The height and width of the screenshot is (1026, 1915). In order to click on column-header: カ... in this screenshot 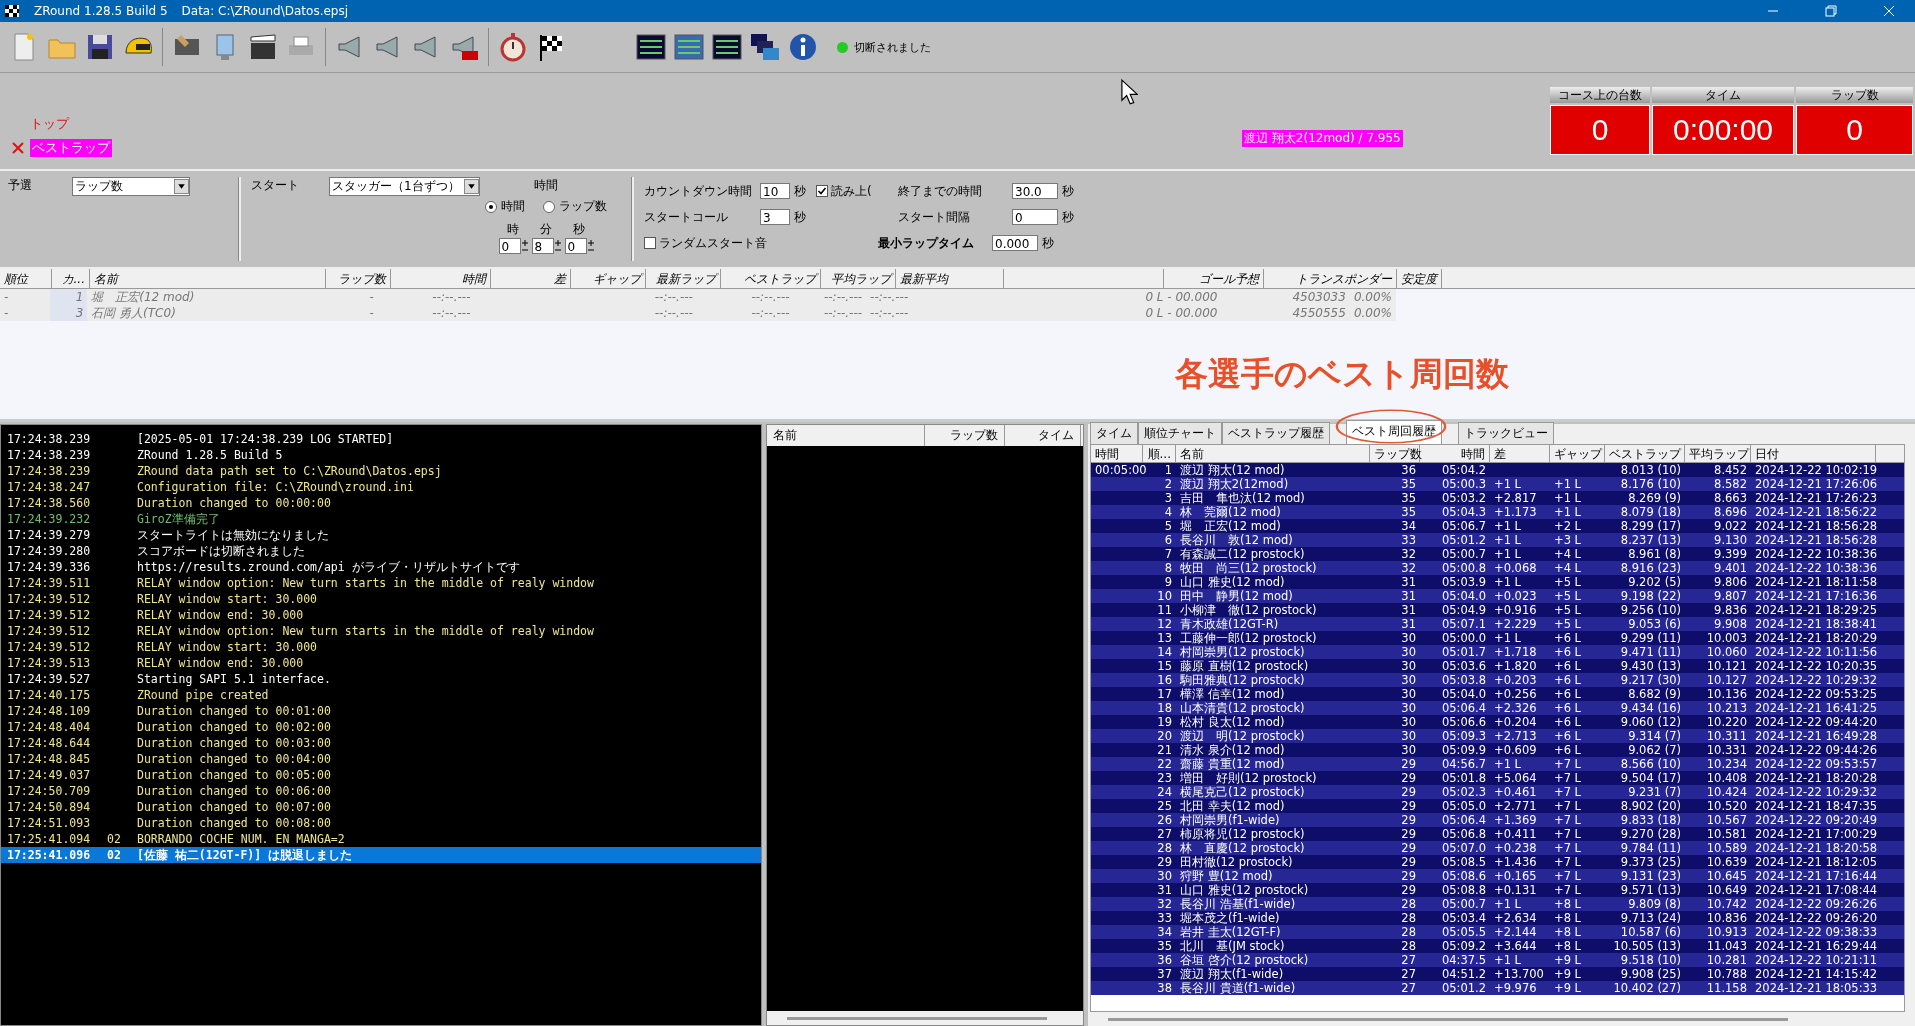, I will do `click(71, 278)`.